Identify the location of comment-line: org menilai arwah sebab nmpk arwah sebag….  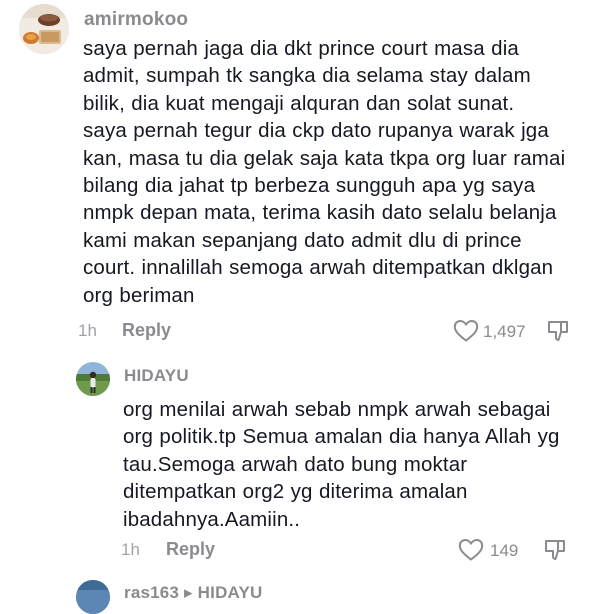
(337, 409).